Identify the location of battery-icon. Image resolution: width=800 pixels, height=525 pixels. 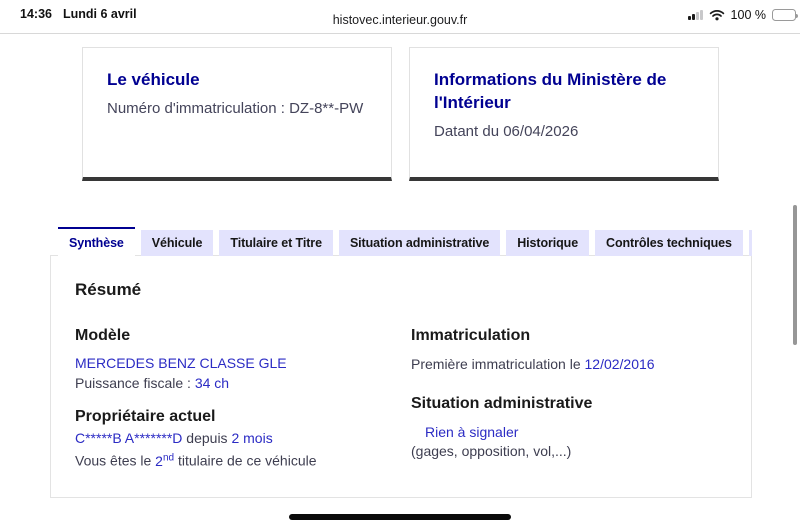
(785, 15).